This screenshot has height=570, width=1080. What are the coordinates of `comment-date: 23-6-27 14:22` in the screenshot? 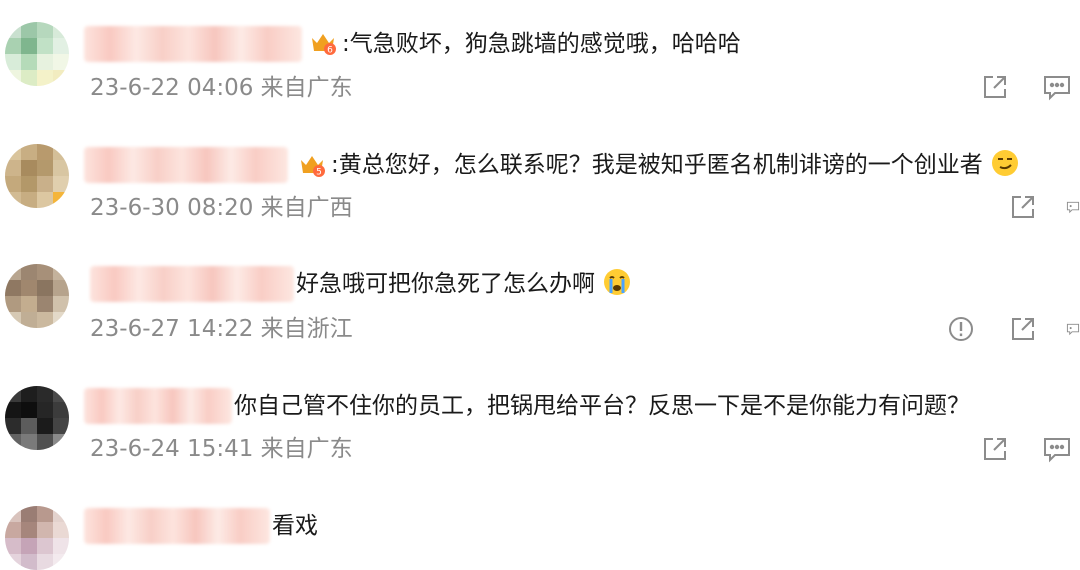 It's located at (172, 329).